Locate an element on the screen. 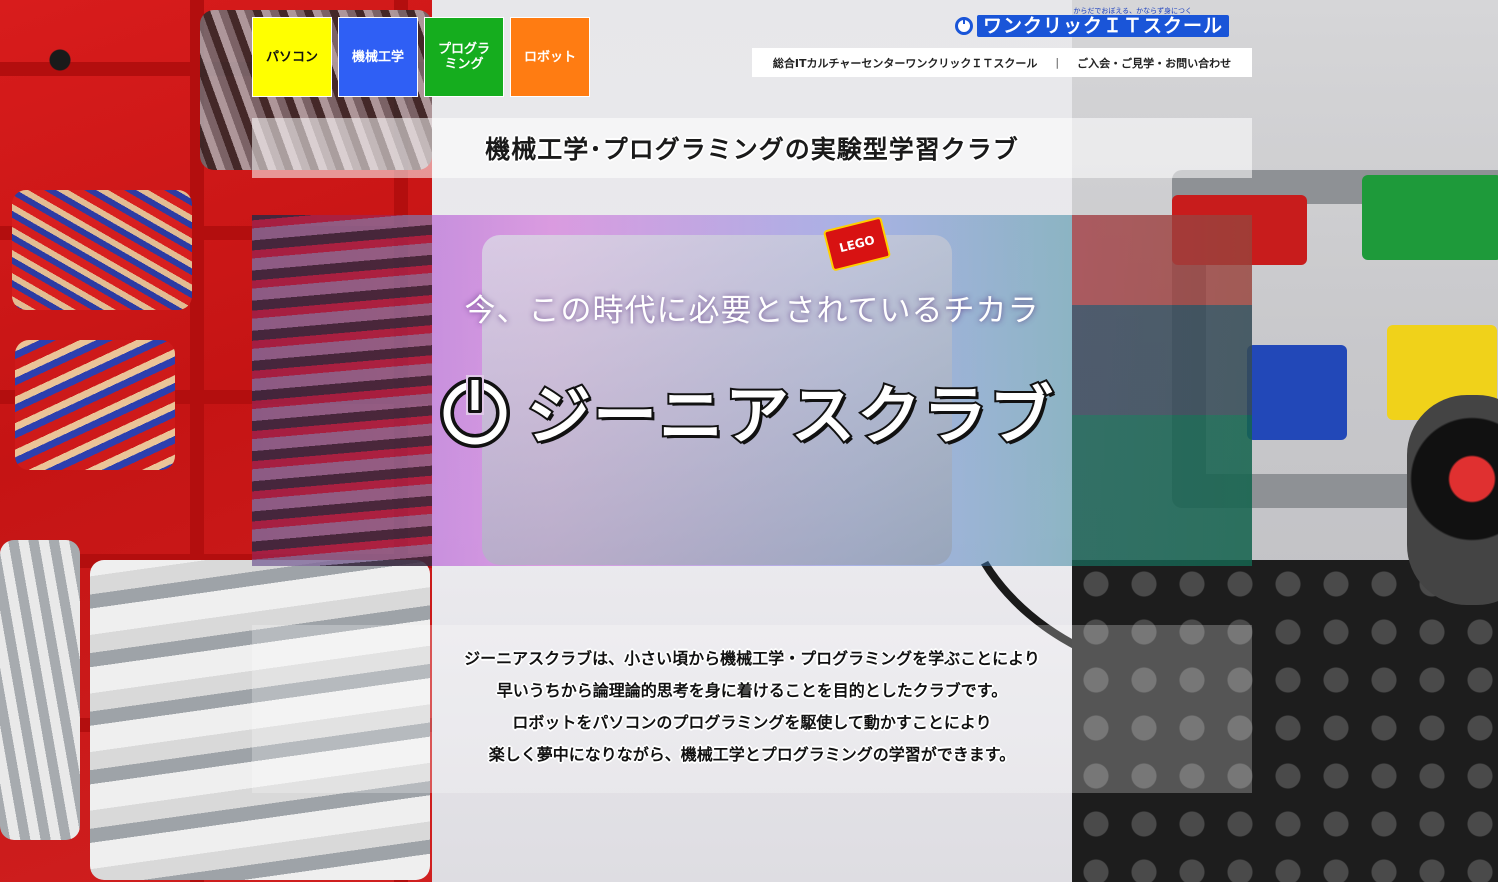 Image resolution: width=1498 pixels, height=882 pixels. nav-mechanical-engineering-button: 機械工学 is located at coordinates (378, 57).